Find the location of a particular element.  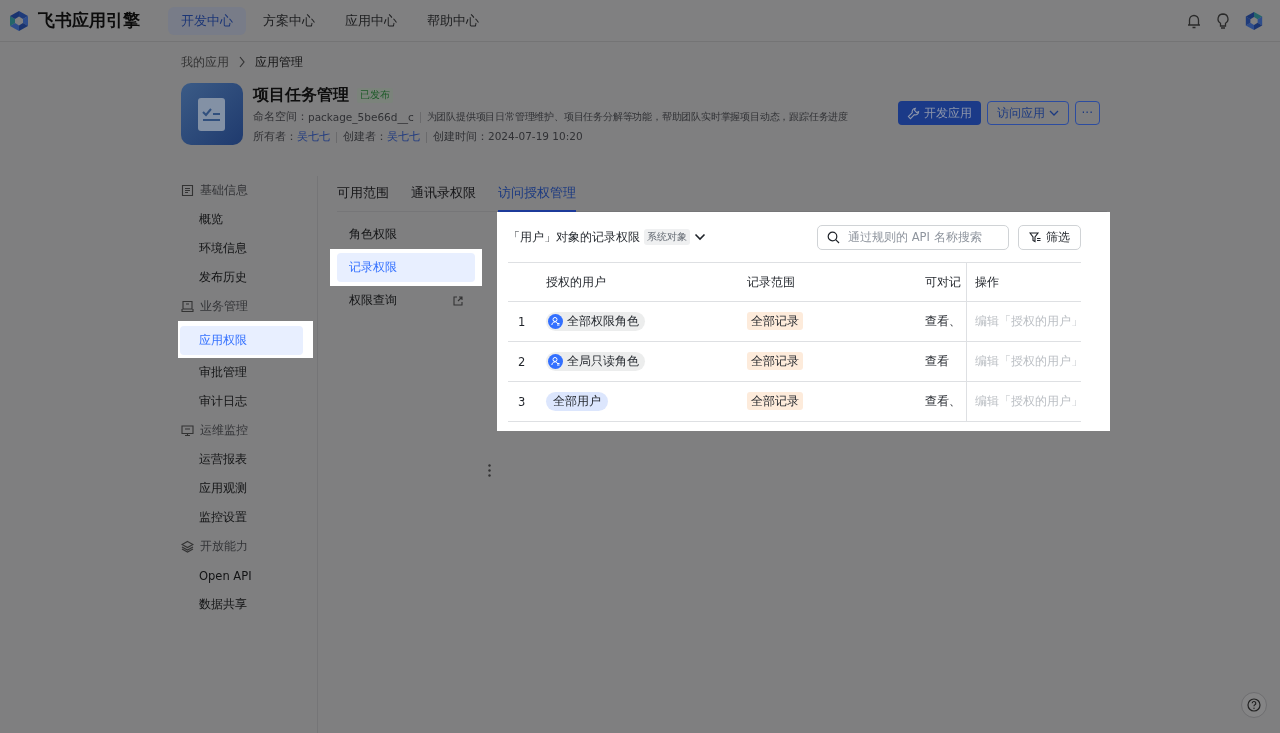

sidebar-section-title: 基础信息 is located at coordinates (224, 190).